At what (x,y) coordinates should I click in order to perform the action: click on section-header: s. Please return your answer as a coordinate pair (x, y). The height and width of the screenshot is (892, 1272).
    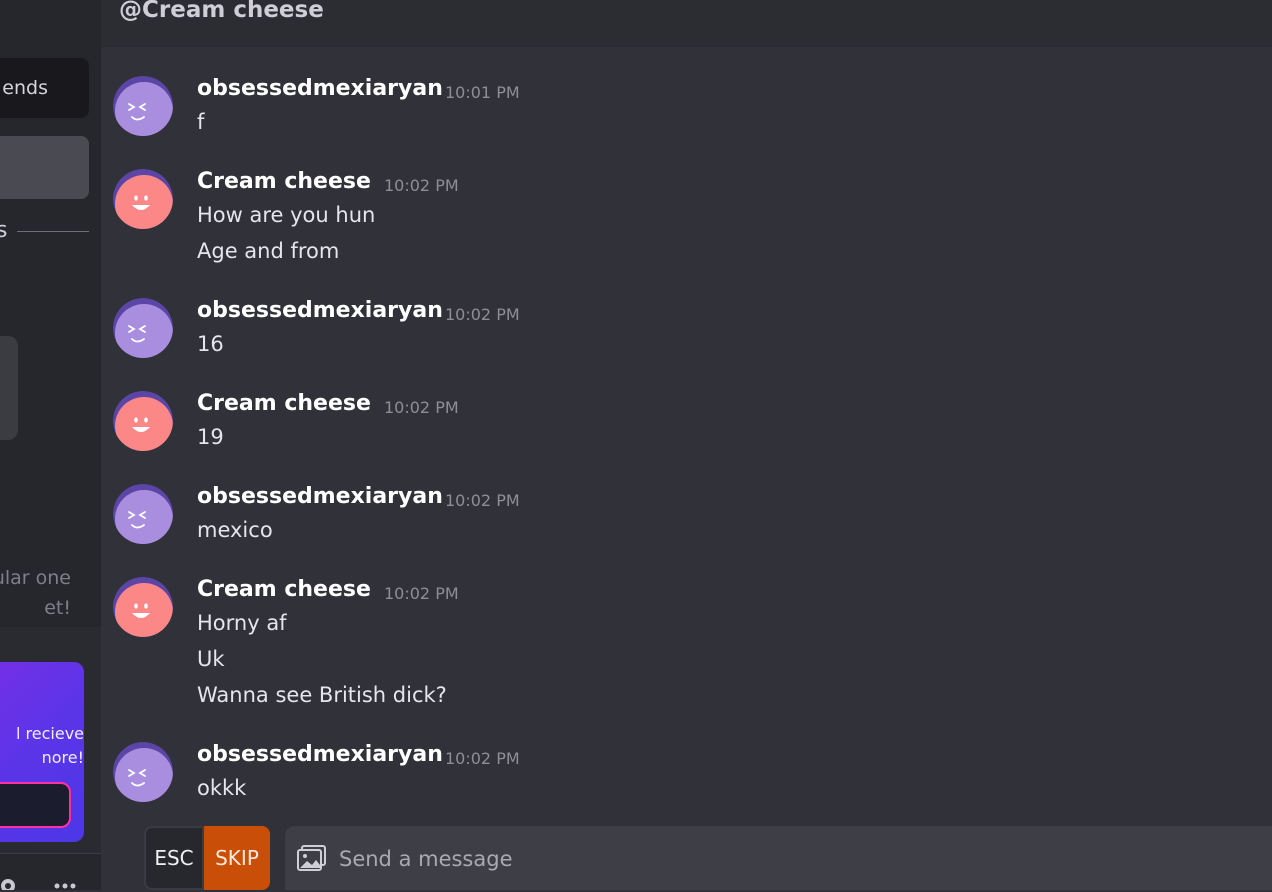
    Looking at the image, I should click on (50, 232).